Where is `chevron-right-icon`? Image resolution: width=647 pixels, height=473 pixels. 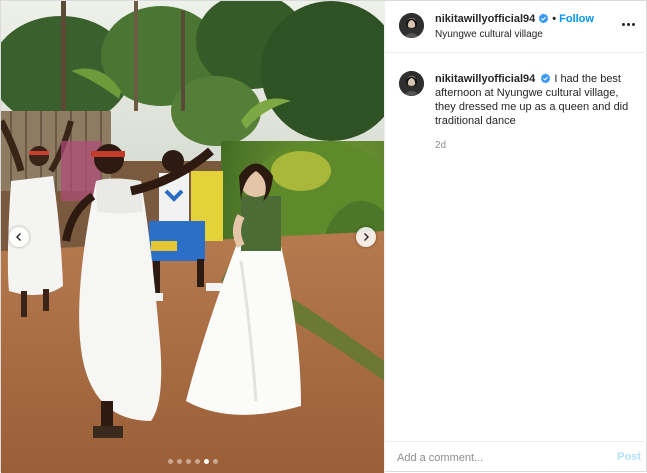 chevron-right-icon is located at coordinates (366, 237).